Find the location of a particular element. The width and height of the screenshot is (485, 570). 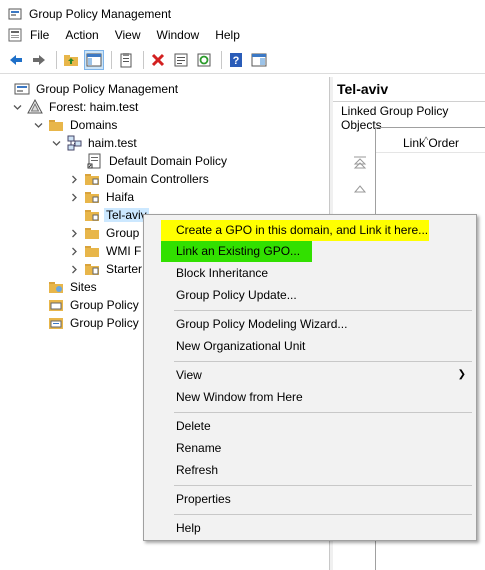

tree-label: Haifa is located at coordinates (120, 197).